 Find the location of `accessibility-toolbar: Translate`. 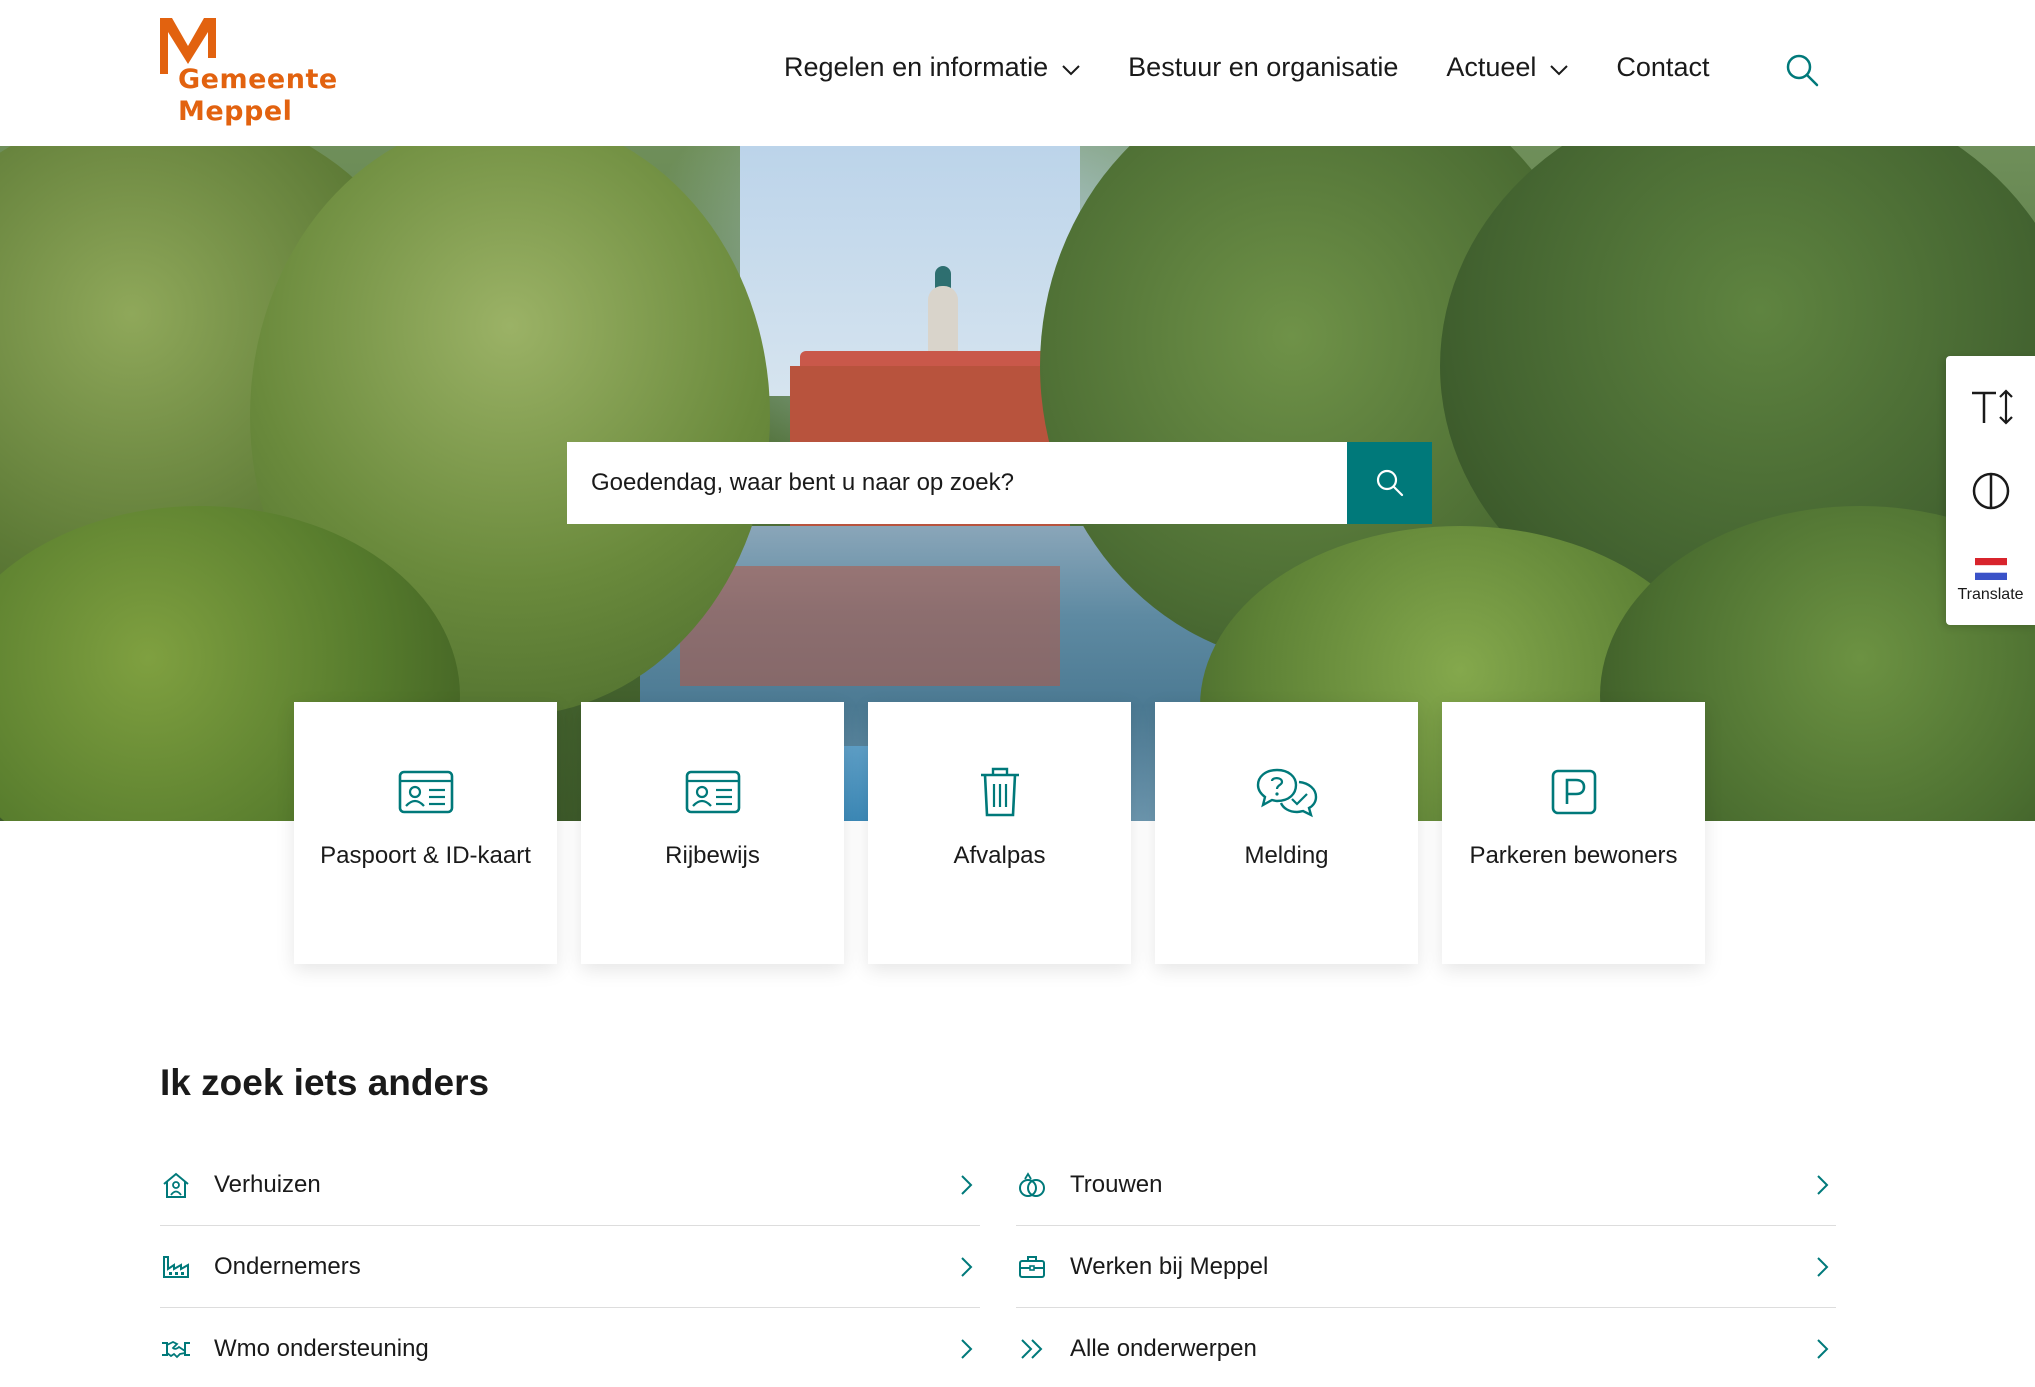

accessibility-toolbar: Translate is located at coordinates (1990, 490).